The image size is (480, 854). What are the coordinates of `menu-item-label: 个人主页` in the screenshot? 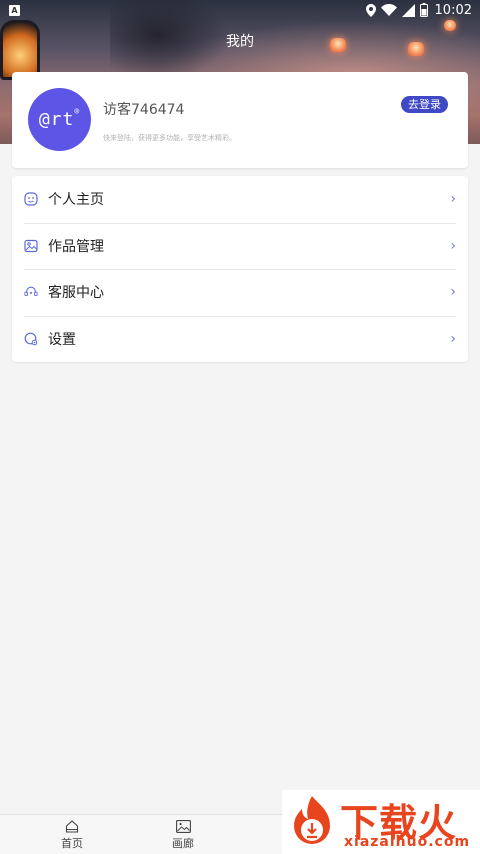 It's located at (76, 200).